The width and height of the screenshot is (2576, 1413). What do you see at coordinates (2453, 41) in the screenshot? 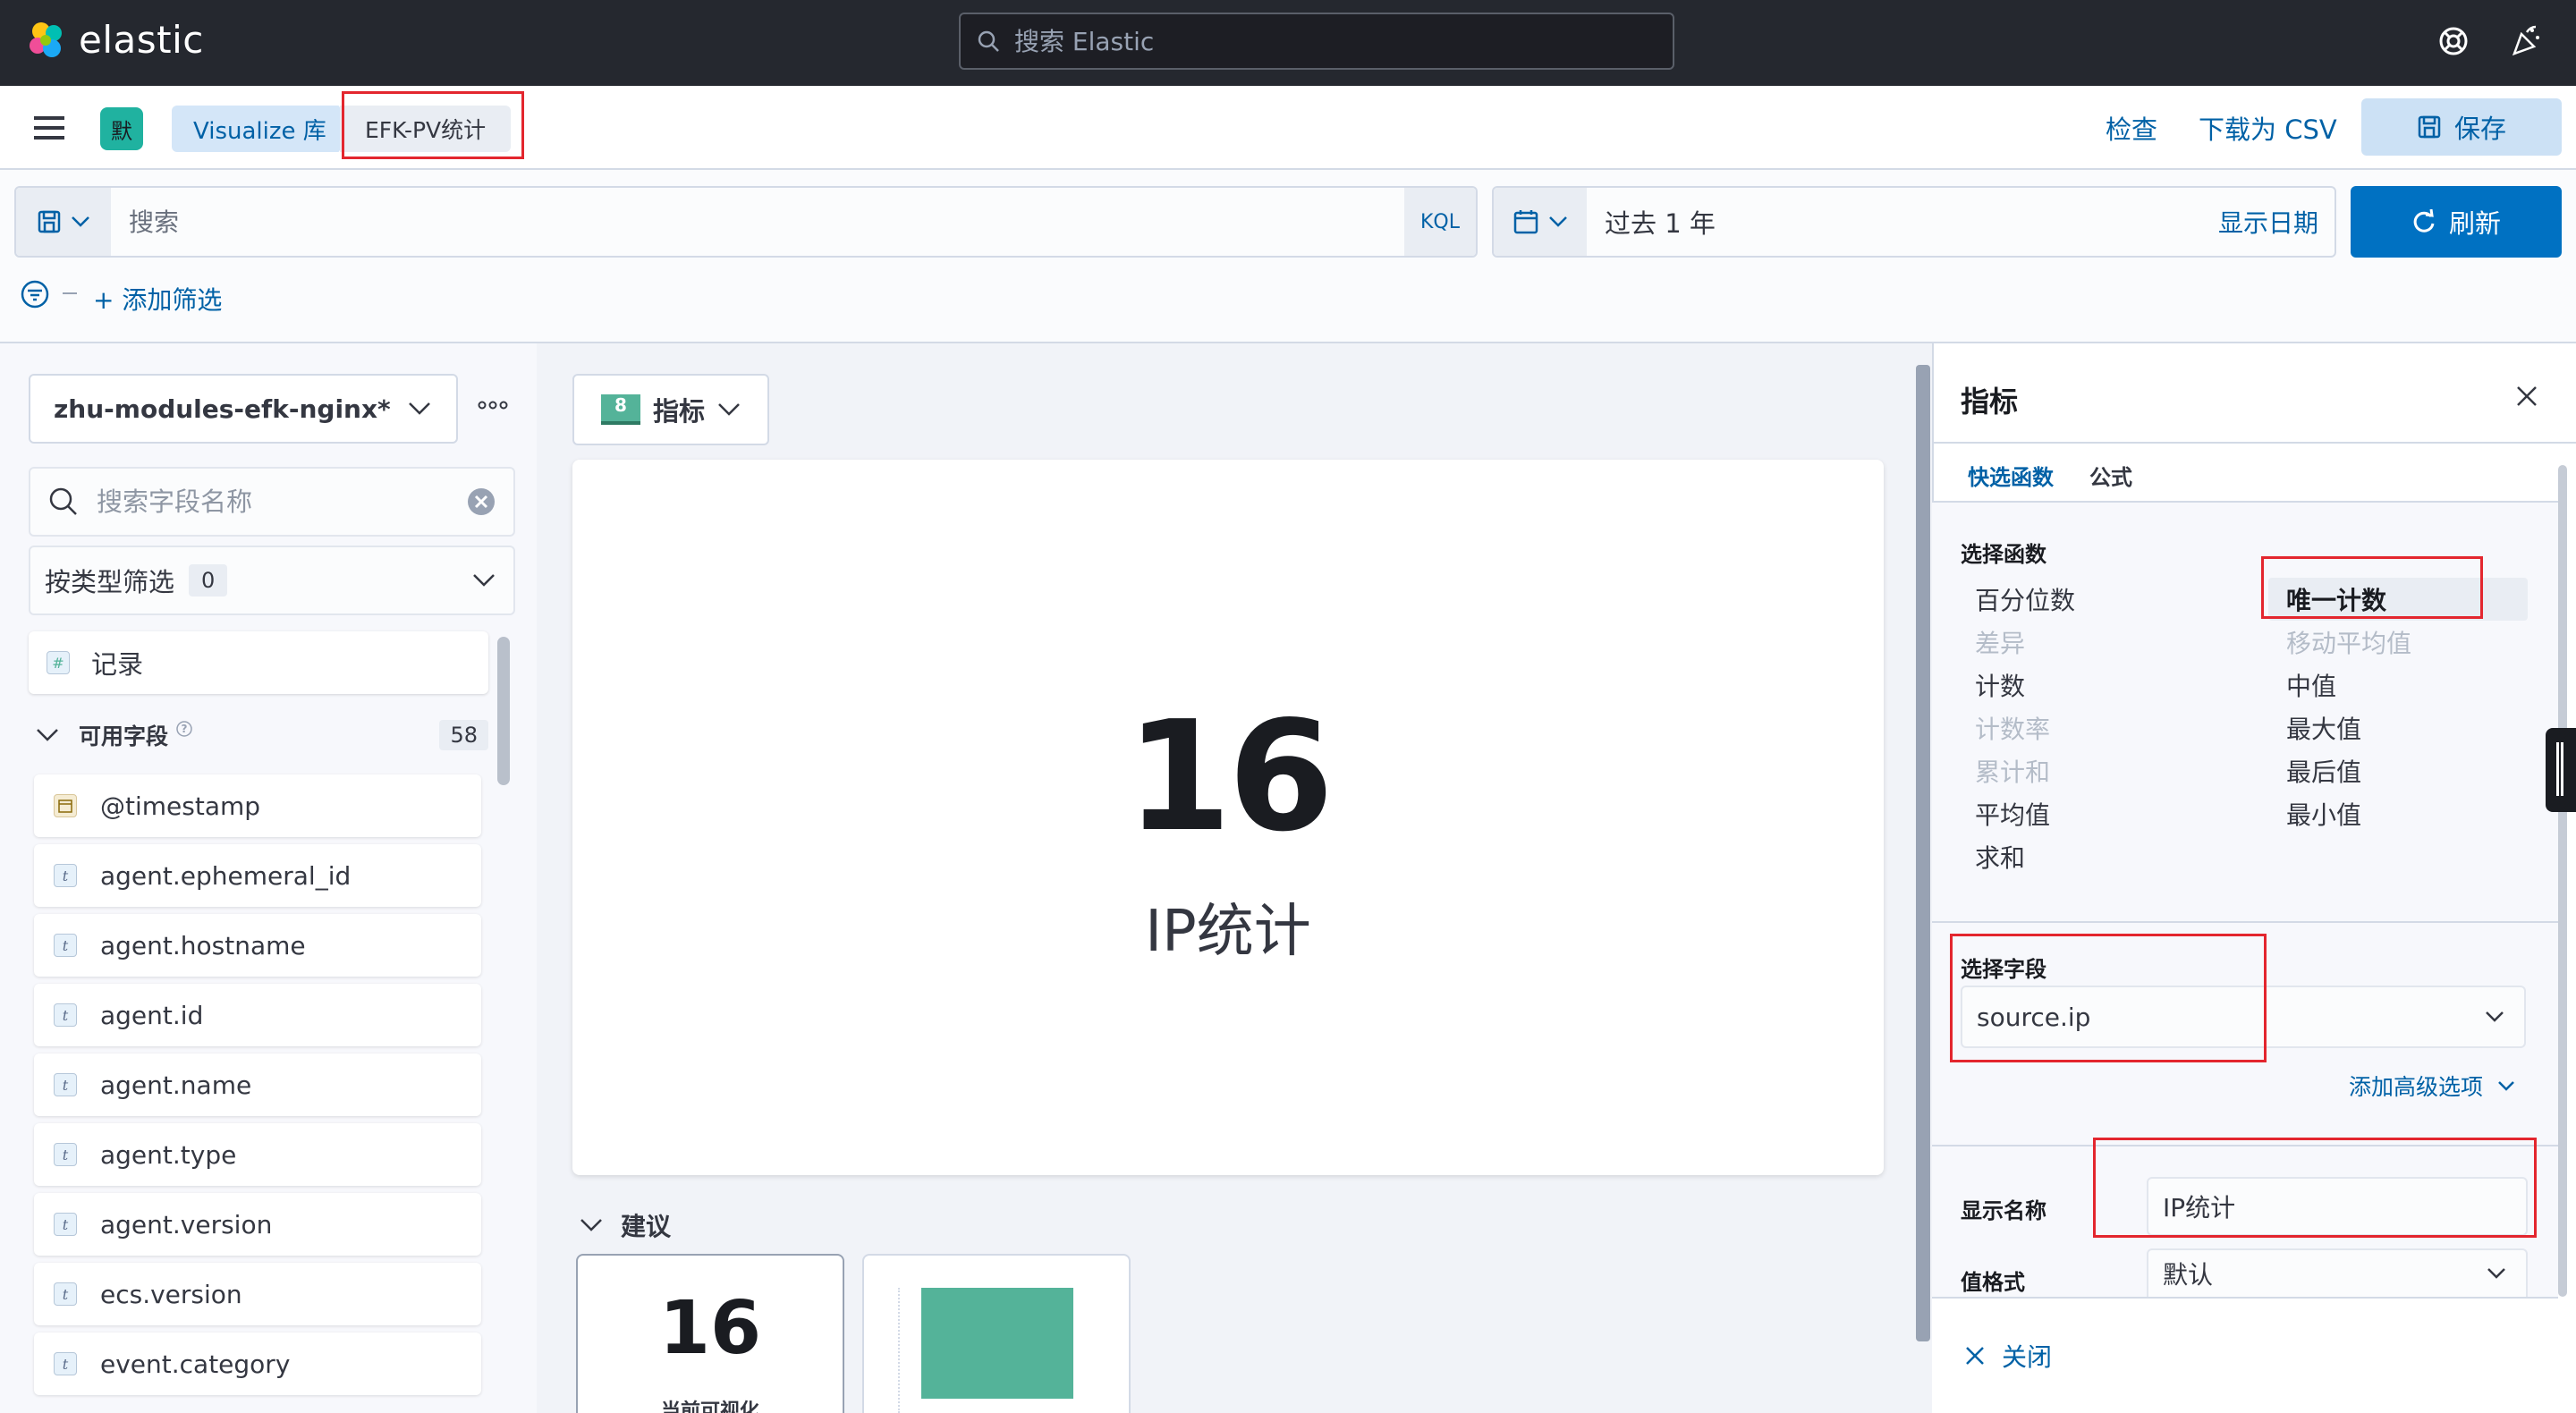
I see `help-icon` at bounding box center [2453, 41].